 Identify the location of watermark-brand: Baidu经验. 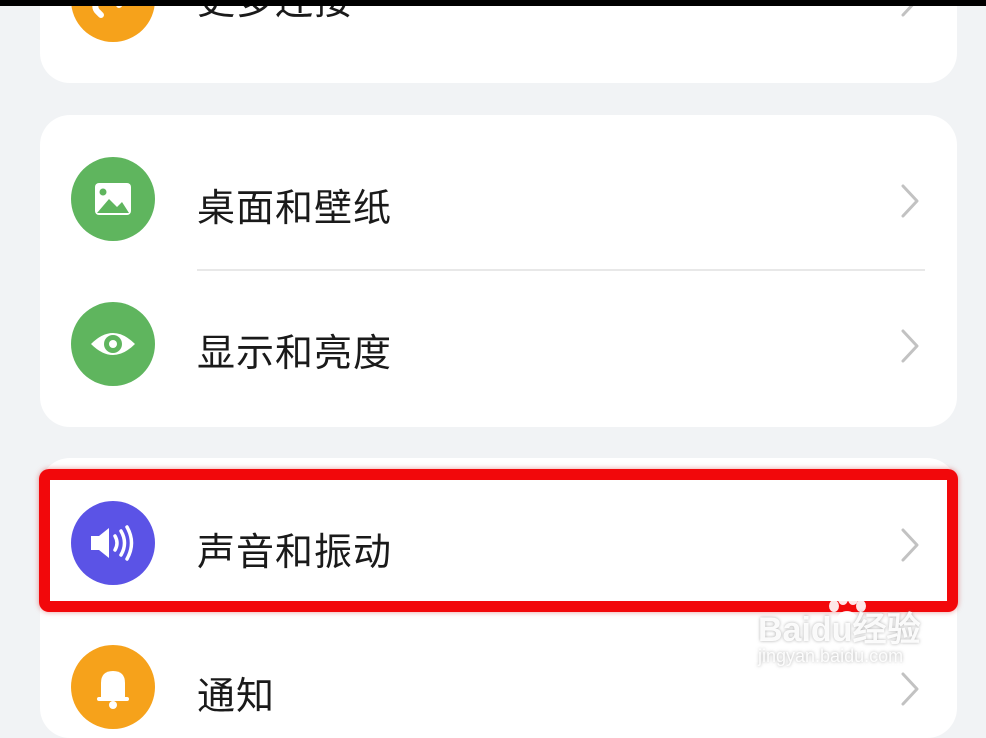
(839, 630).